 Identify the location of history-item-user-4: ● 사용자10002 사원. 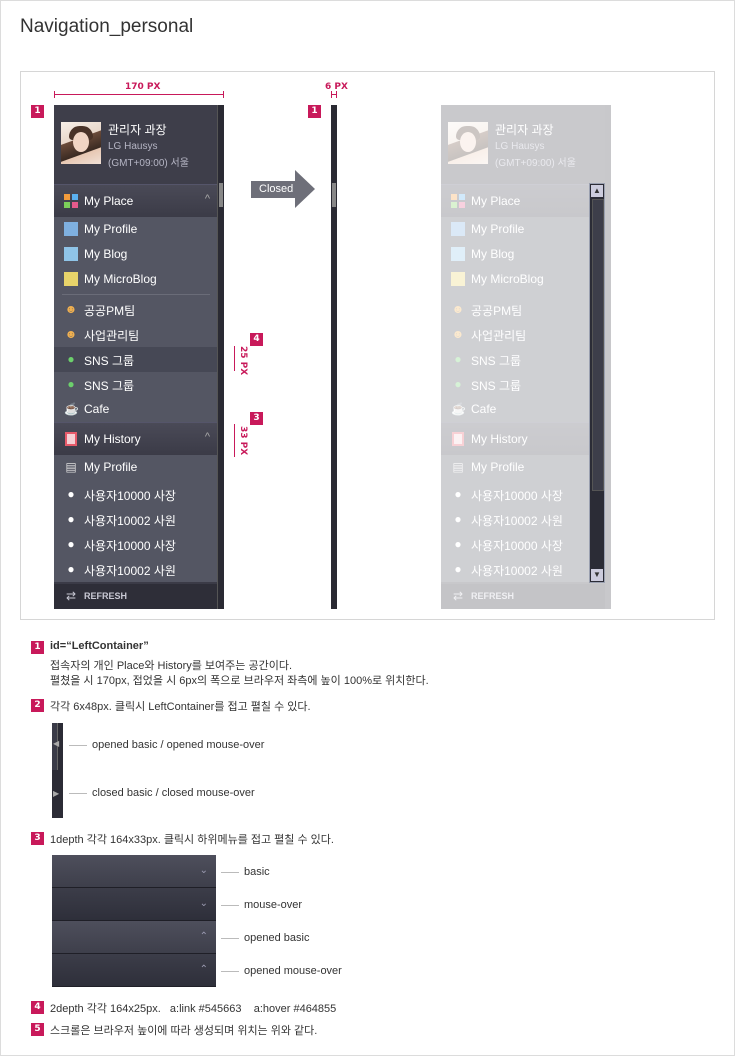
(136, 569).